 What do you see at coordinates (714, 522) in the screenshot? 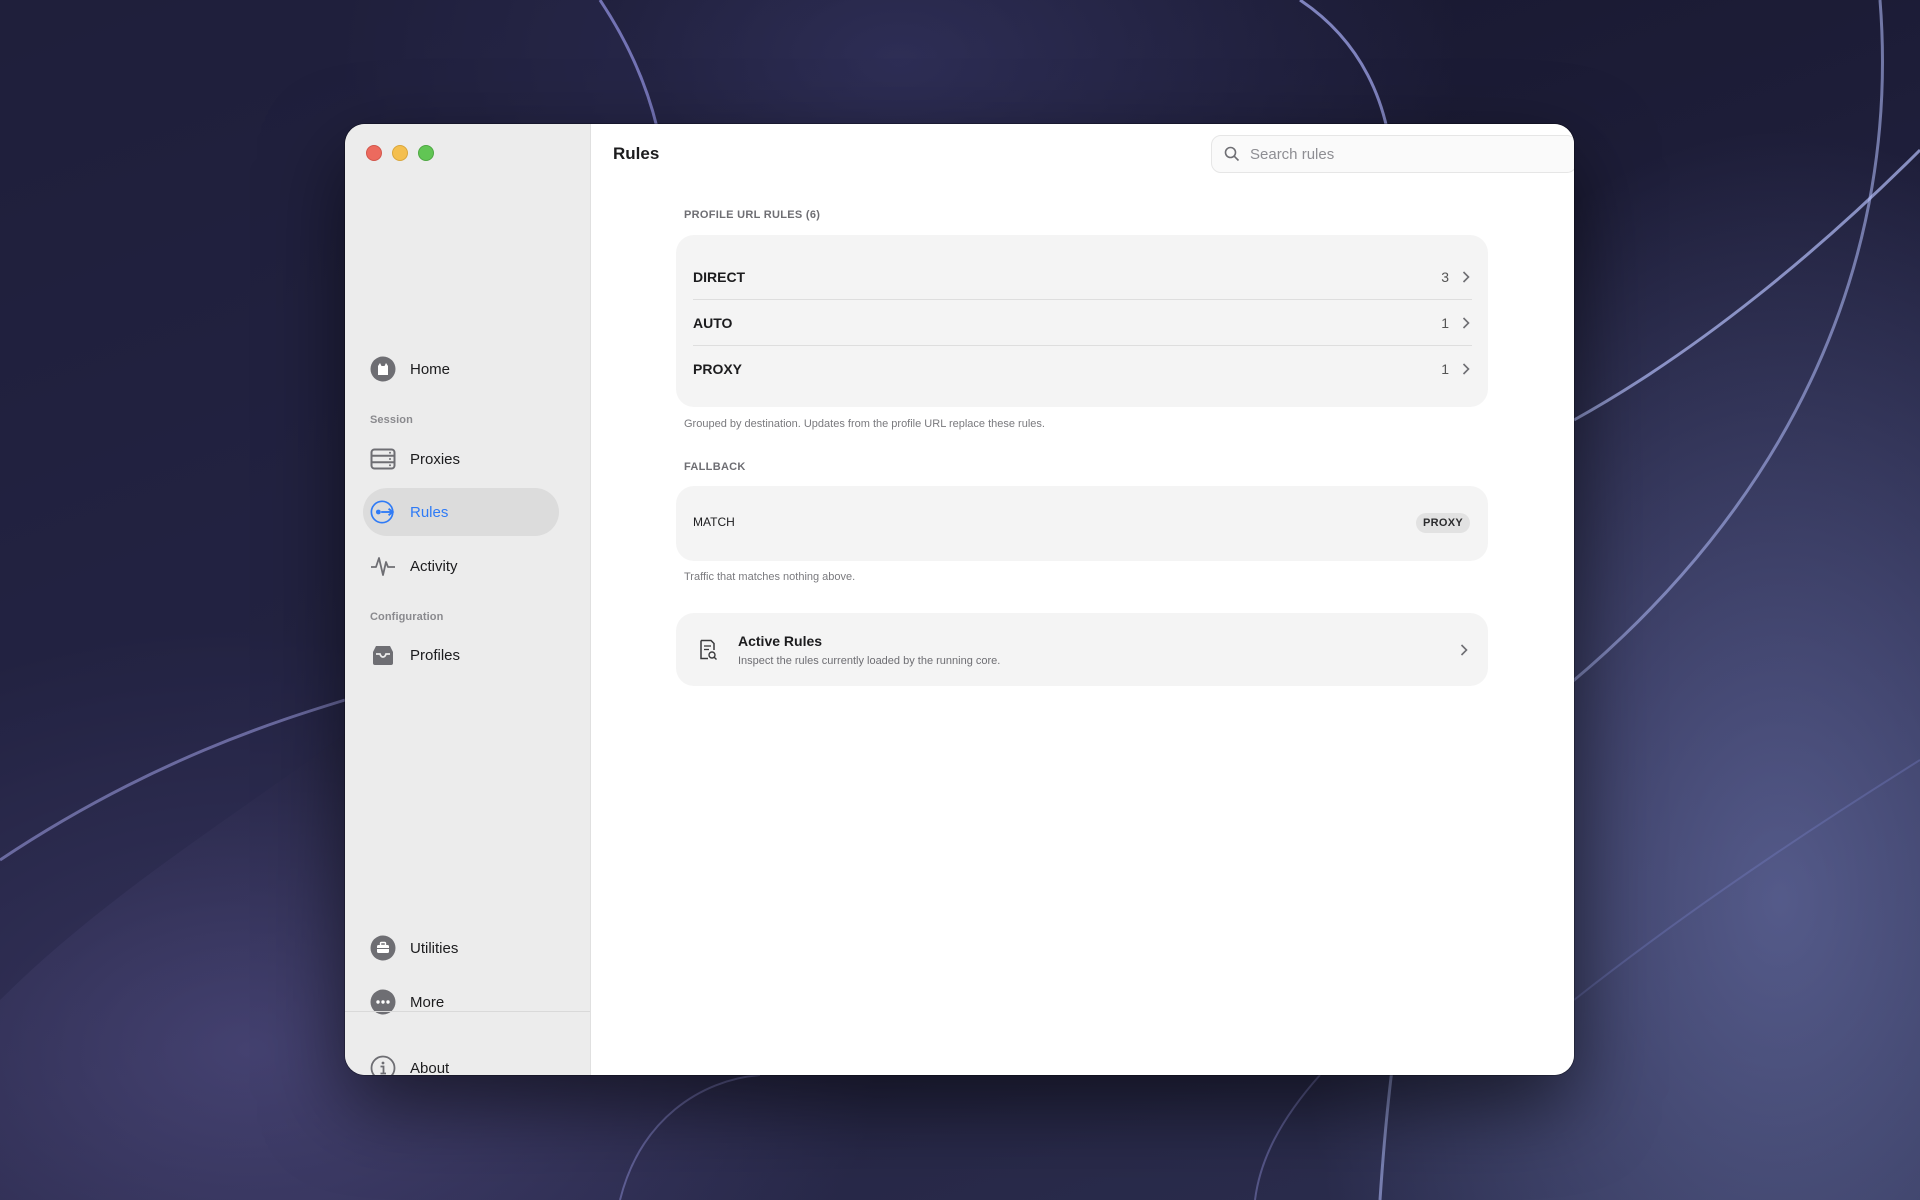
I see `match-label: MATCH` at bounding box center [714, 522].